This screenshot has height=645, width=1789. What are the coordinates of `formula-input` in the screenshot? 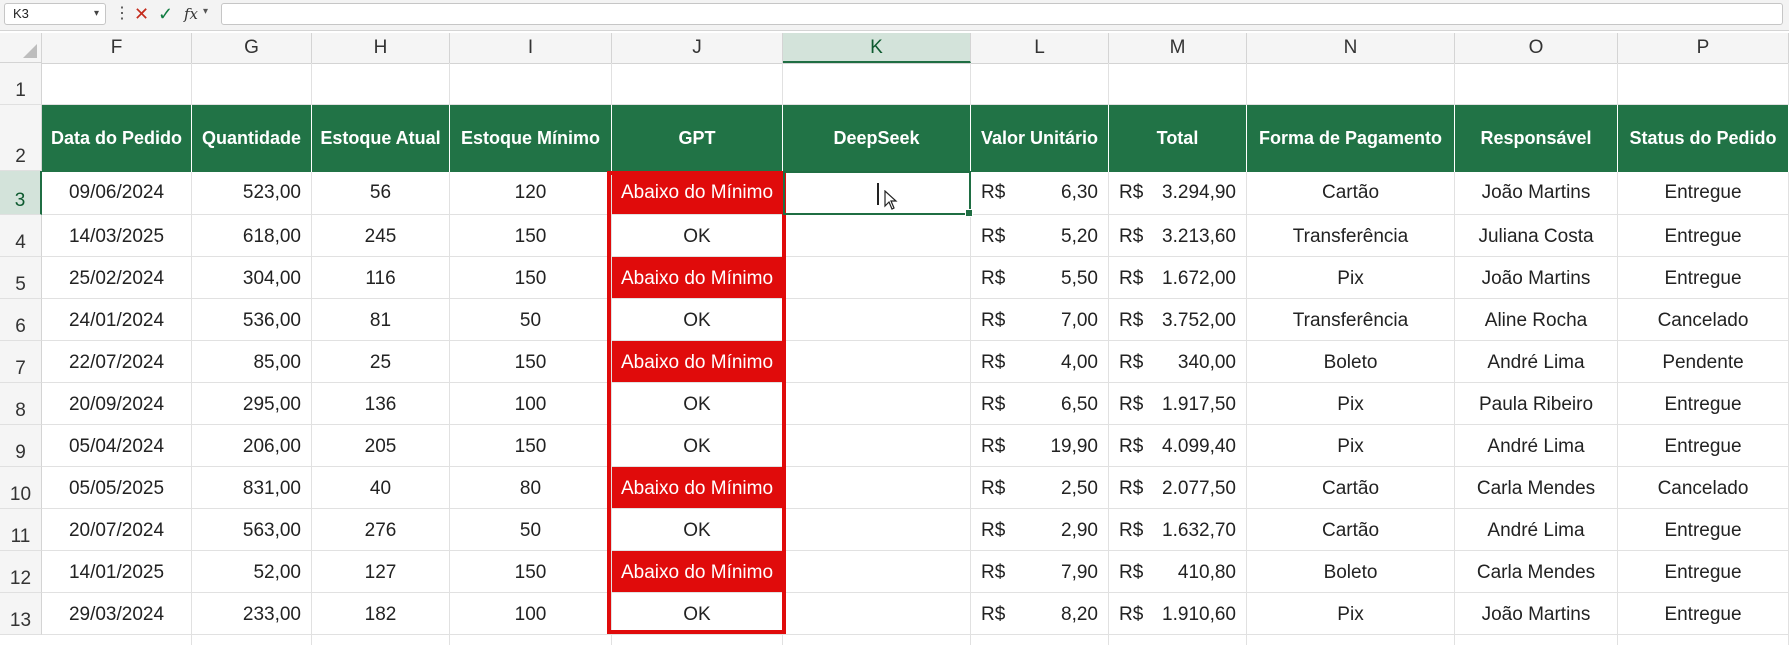 It's located at (1002, 14).